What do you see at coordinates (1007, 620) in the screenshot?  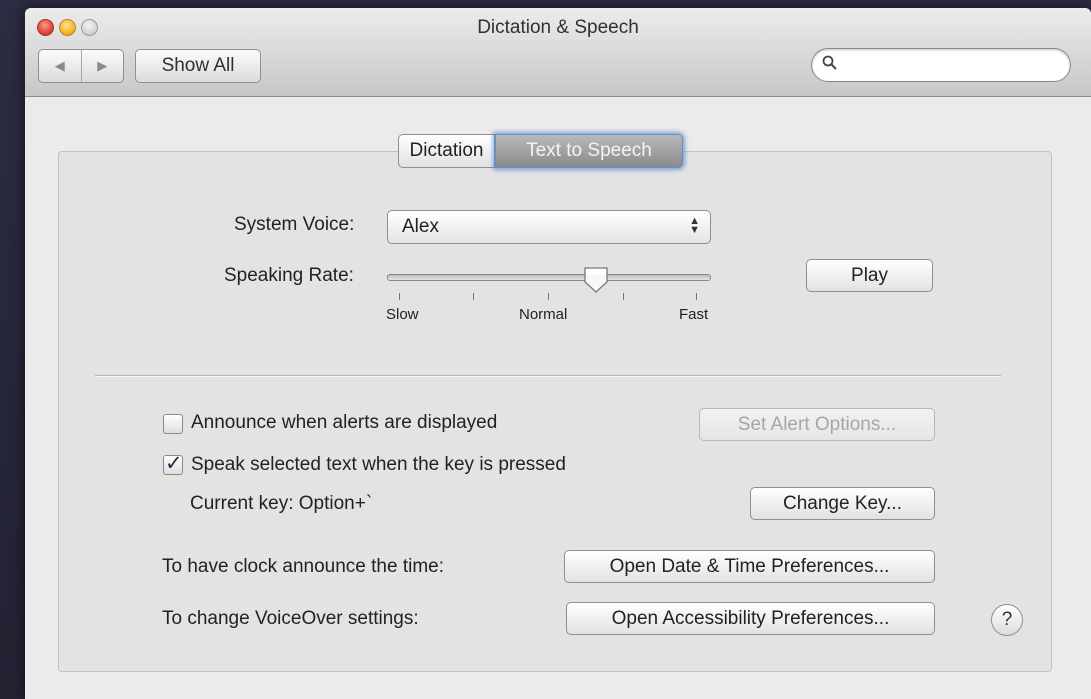 I see `help-button: ?` at bounding box center [1007, 620].